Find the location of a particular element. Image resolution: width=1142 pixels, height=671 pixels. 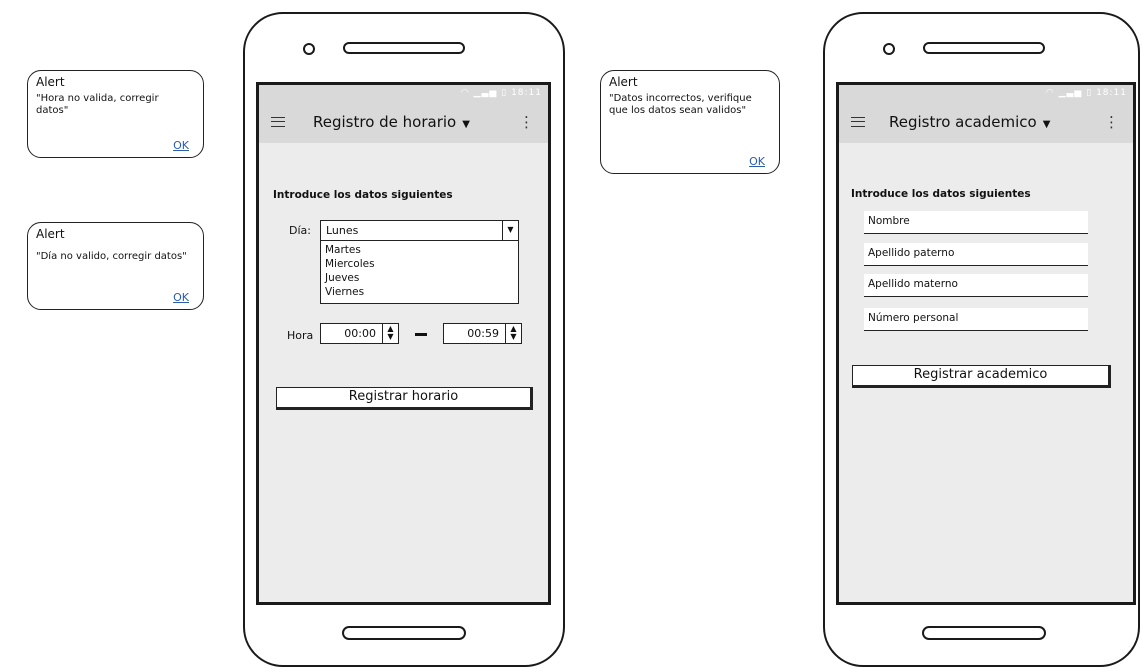

day-label: Día: is located at coordinates (300, 230).